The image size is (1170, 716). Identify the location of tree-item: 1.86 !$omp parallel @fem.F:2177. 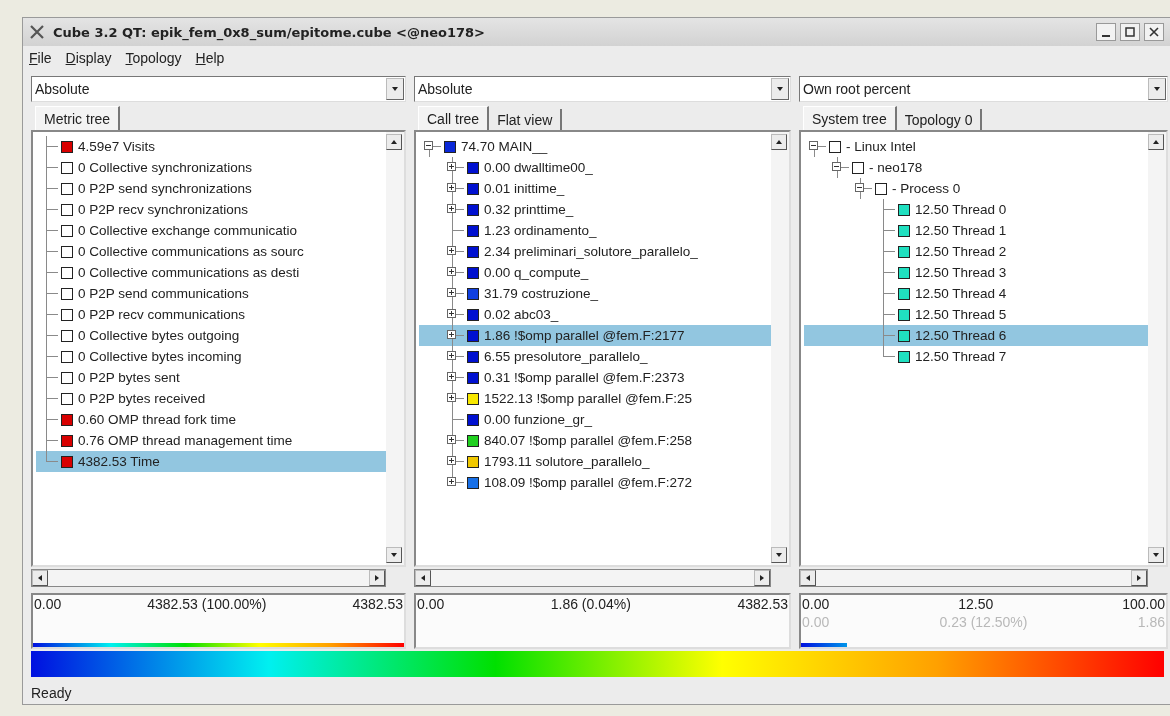
(595, 335).